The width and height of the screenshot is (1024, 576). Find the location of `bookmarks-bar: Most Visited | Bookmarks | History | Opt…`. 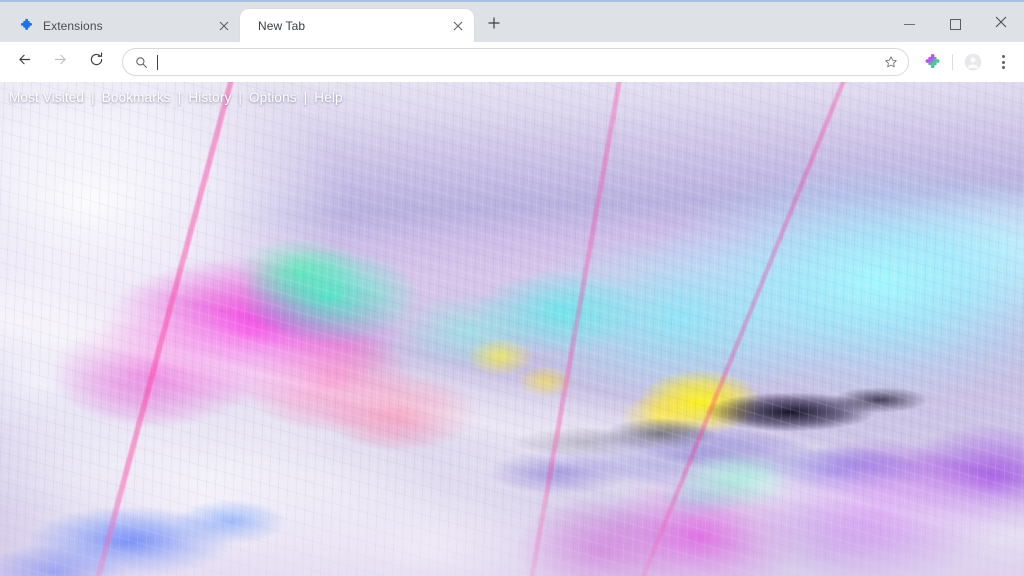

bookmarks-bar: Most Visited | Bookmarks | History | Opt… is located at coordinates (176, 97).